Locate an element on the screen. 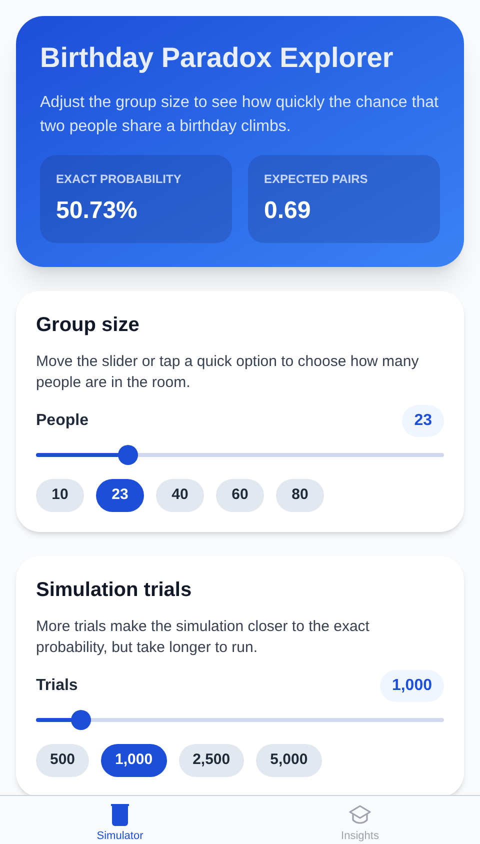 Image resolution: width=480 pixels, height=844 pixels. card-description: Move the slider or tap a quick option to choose how many people are in the room. is located at coordinates (228, 372).